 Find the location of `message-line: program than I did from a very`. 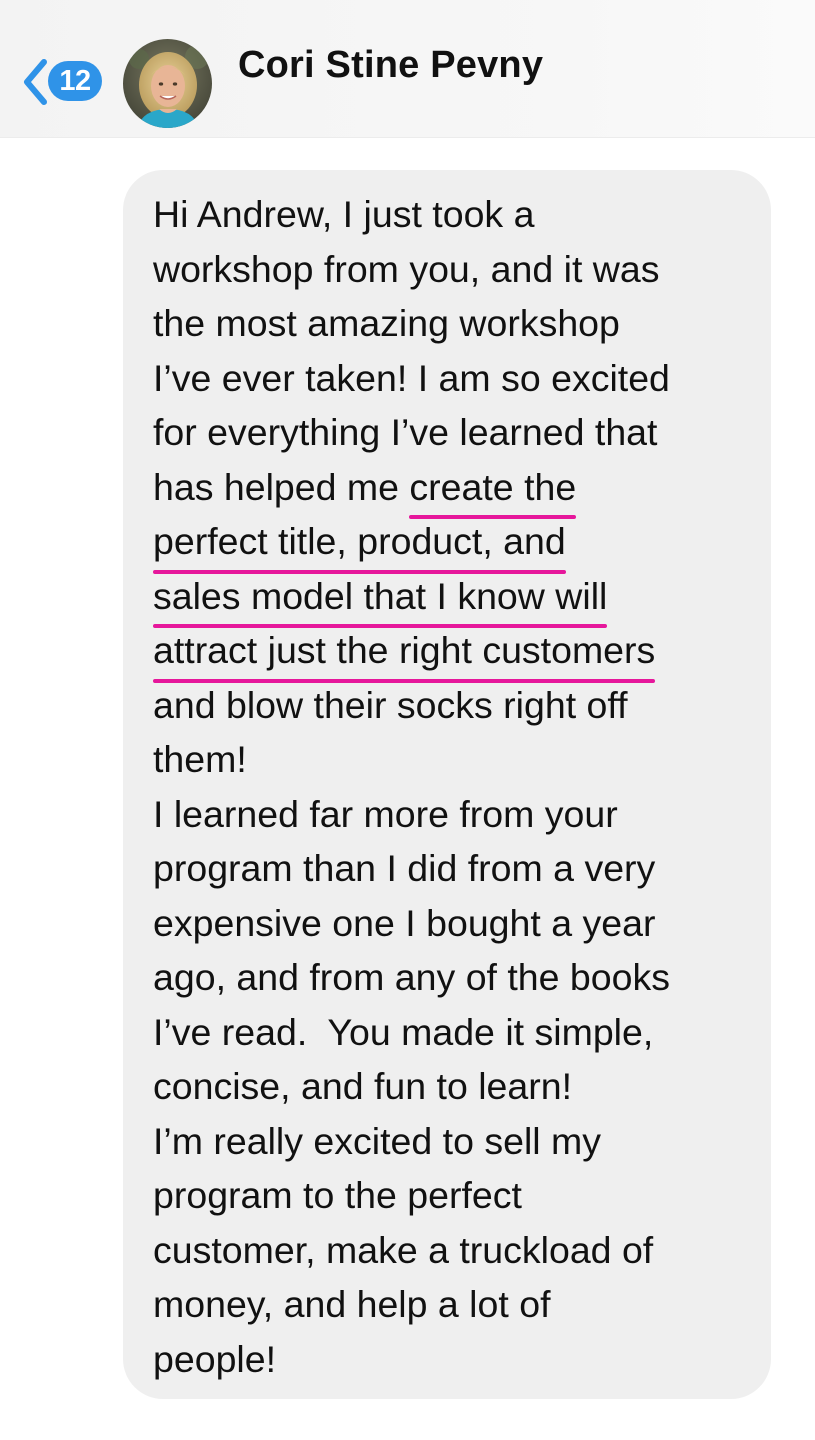

message-line: program than I did from a very is located at coordinates (404, 868).